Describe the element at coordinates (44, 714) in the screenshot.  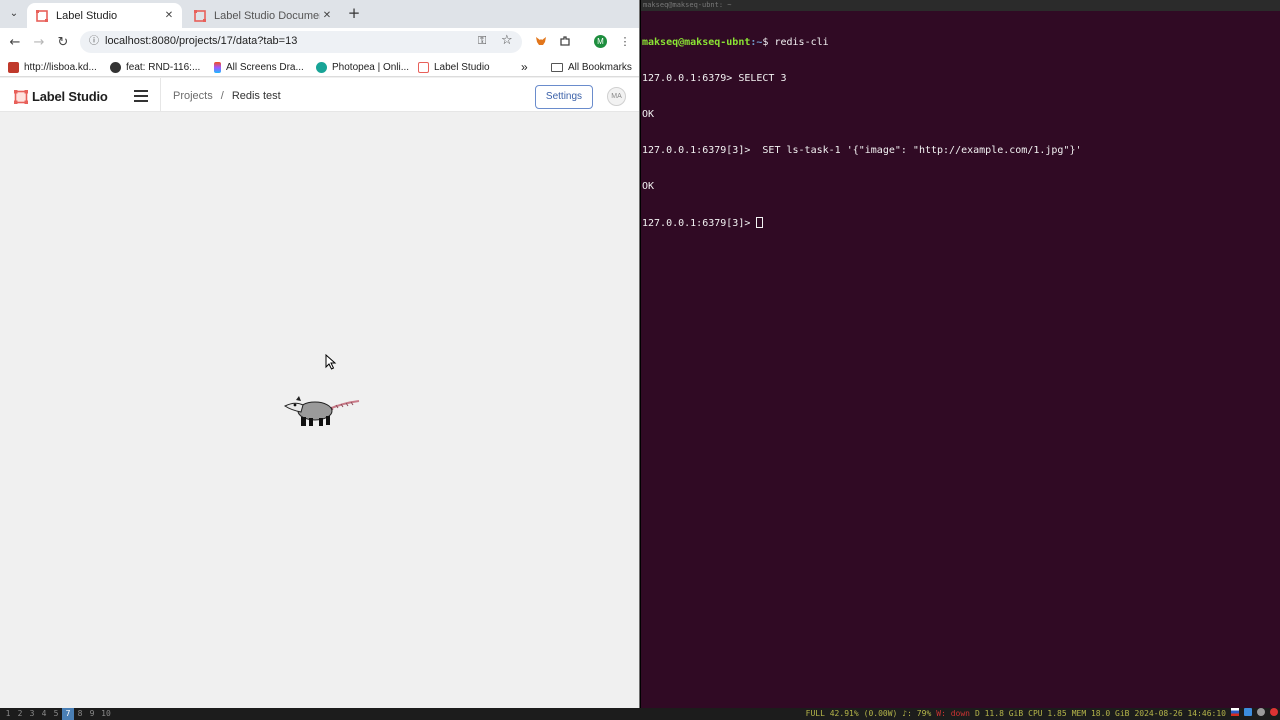
I see `workspace-4: 4` at that location.